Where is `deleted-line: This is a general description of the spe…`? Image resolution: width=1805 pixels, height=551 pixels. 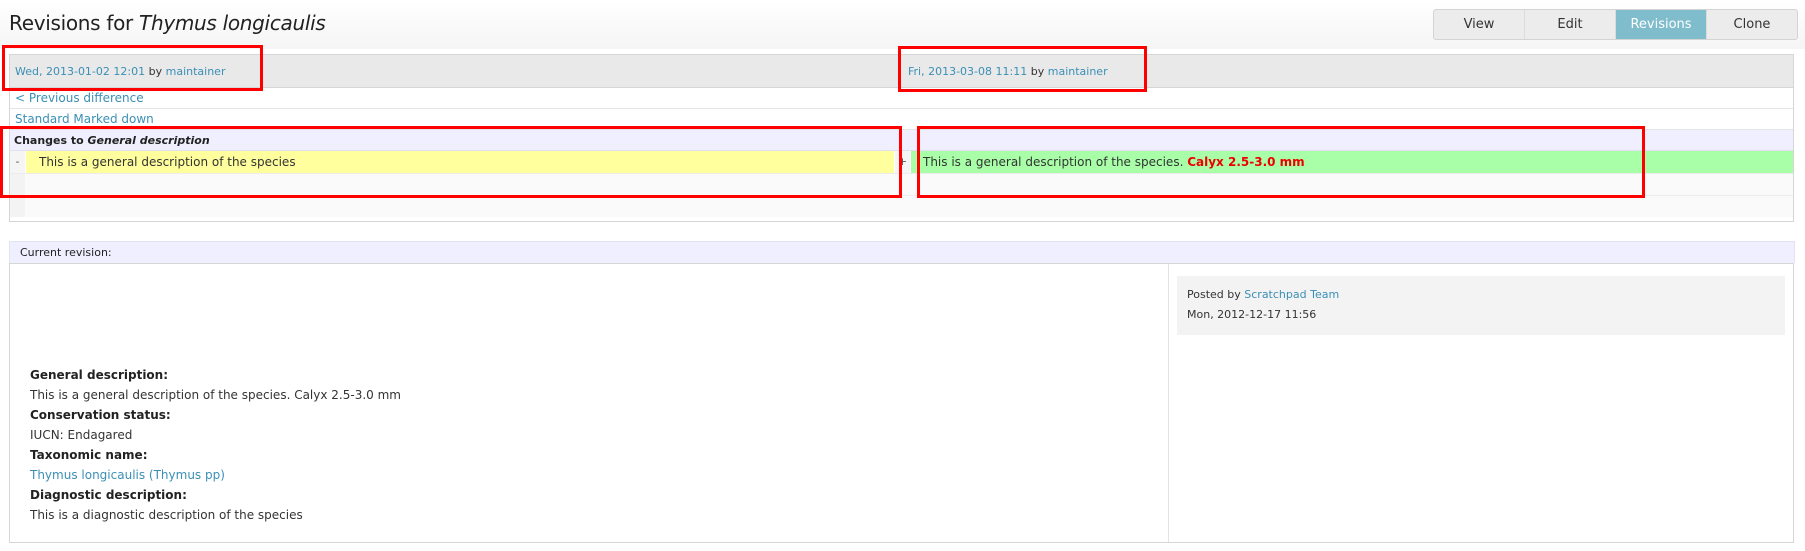
deleted-line: This is a general description of the spe… is located at coordinates (460, 162).